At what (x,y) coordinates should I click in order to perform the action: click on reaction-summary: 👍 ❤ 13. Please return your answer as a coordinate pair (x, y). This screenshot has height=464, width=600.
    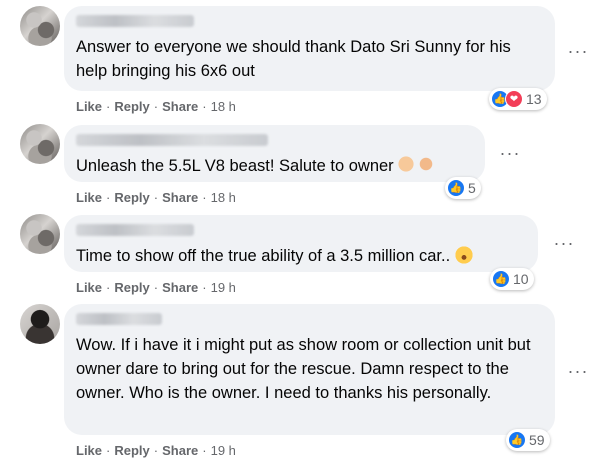
    Looking at the image, I should click on (518, 99).